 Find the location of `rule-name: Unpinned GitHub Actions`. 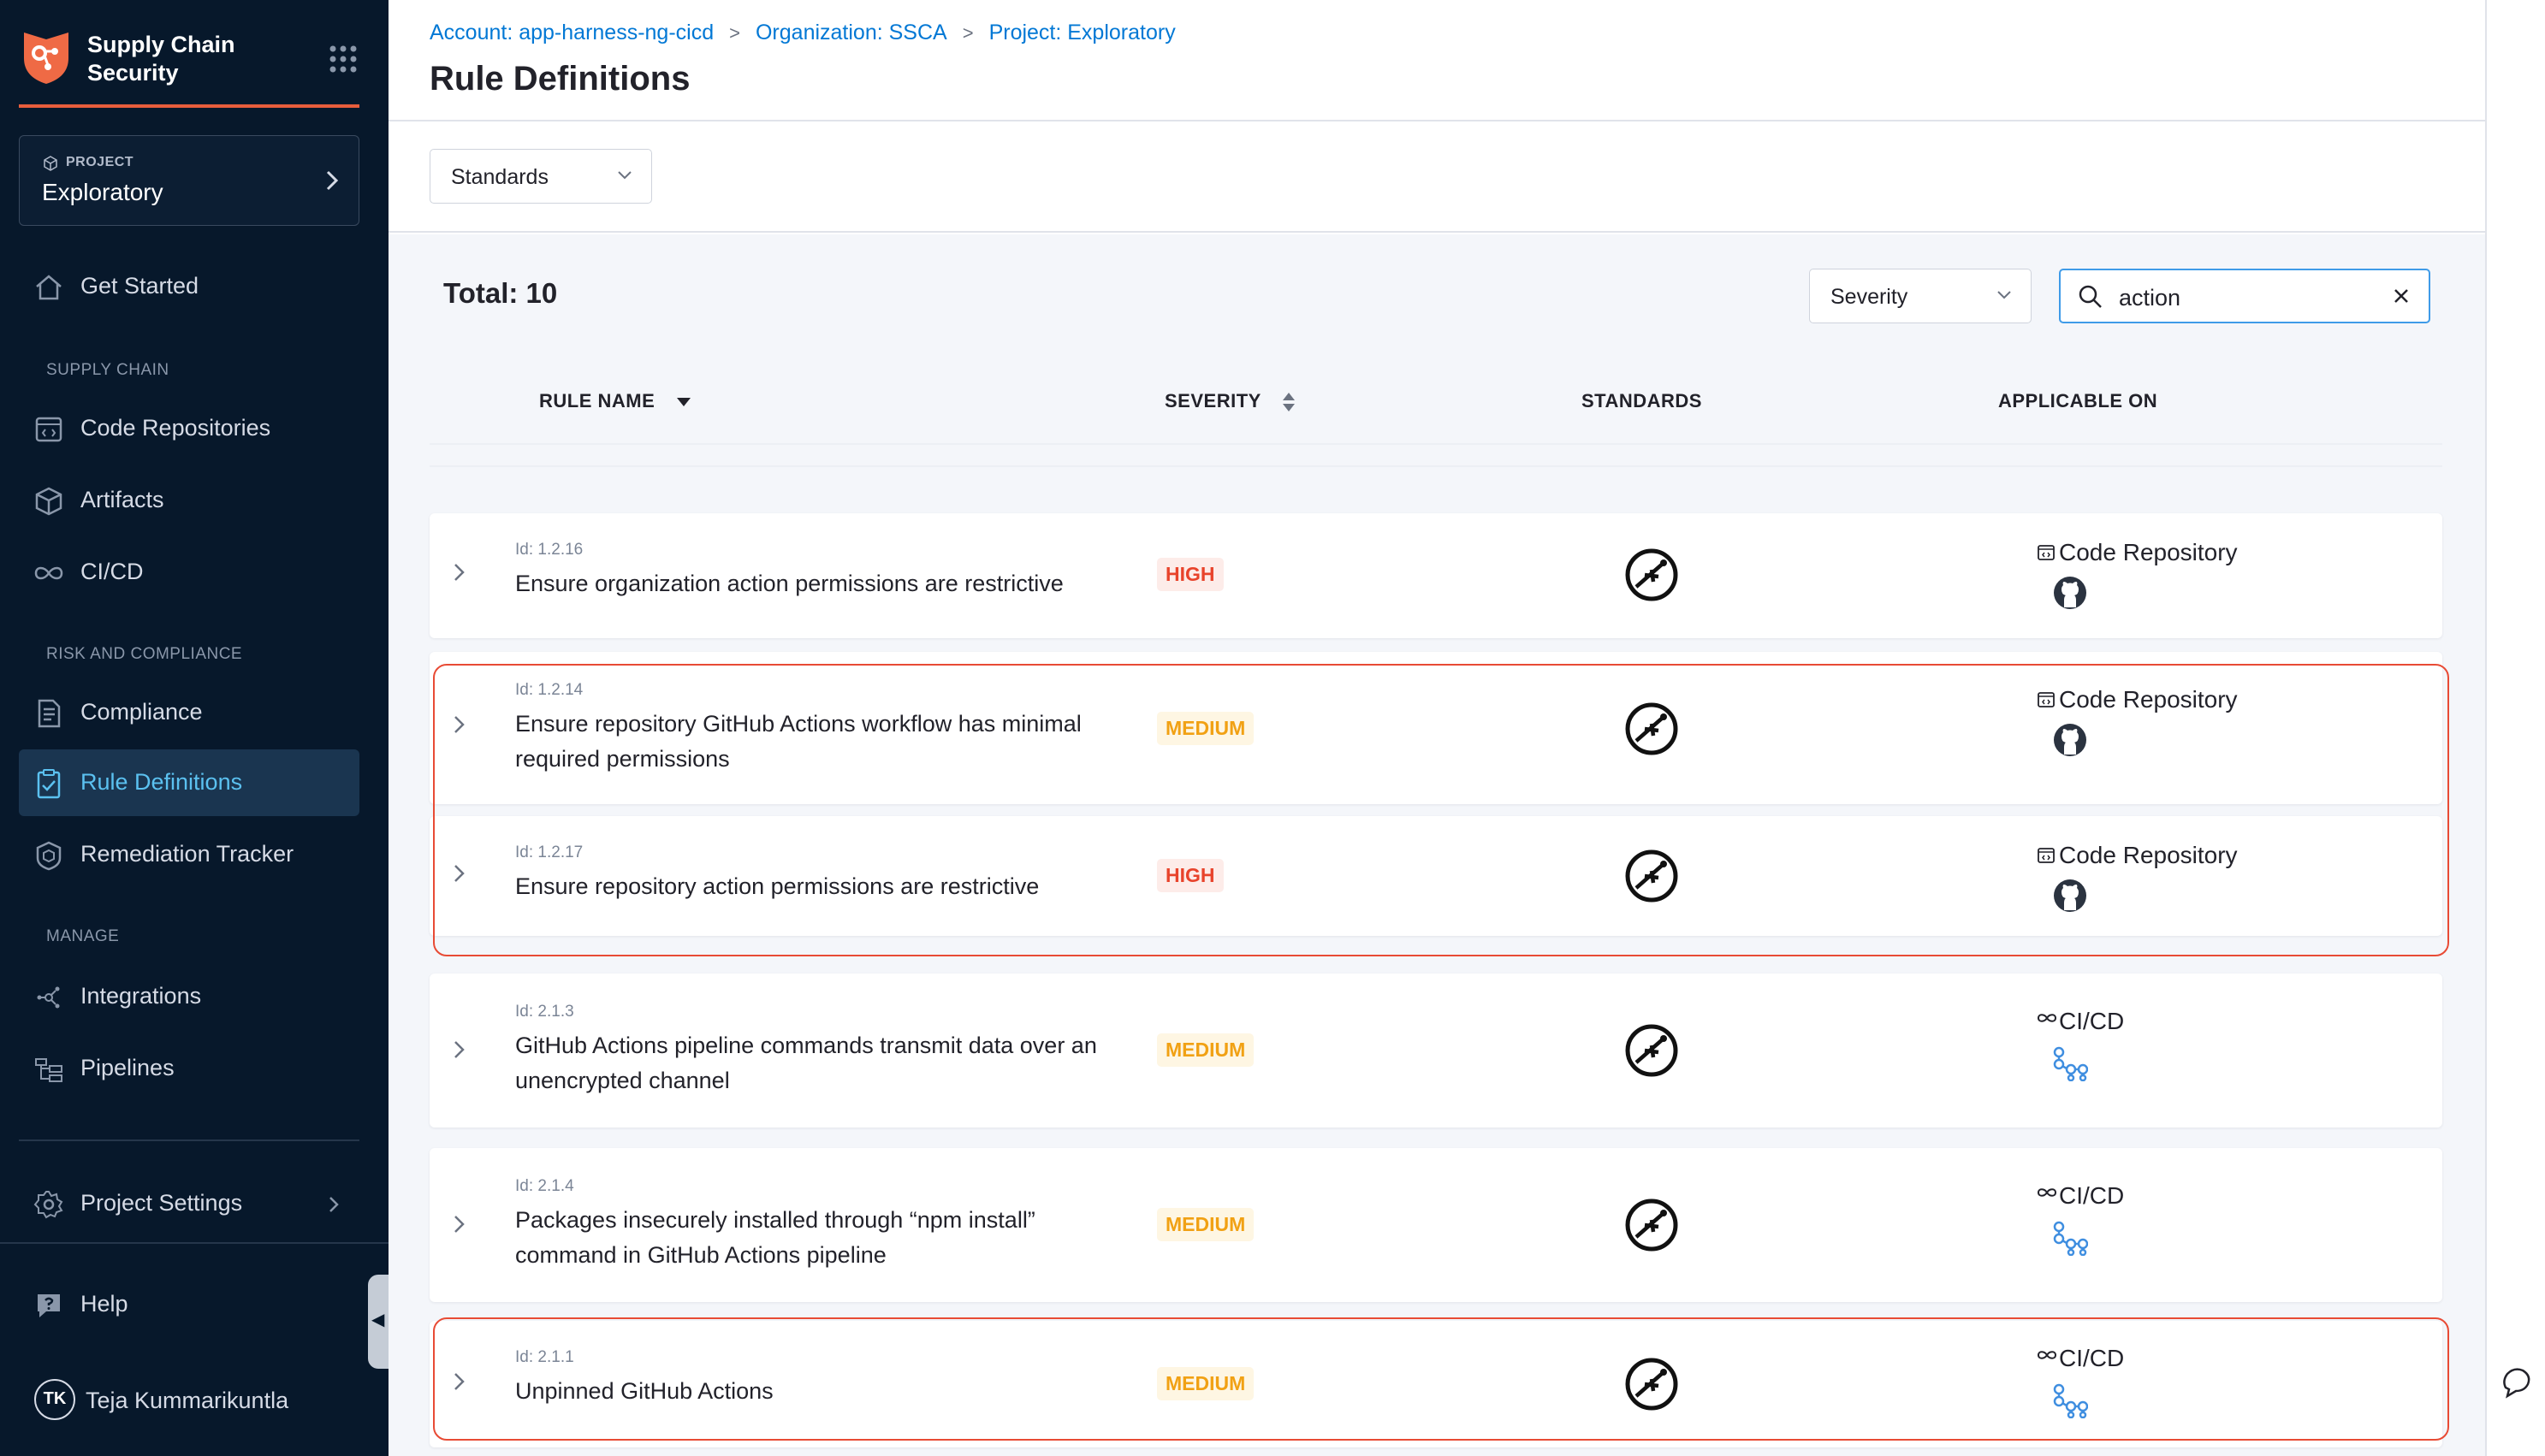

rule-name: Unpinned GitHub Actions is located at coordinates (644, 1391).